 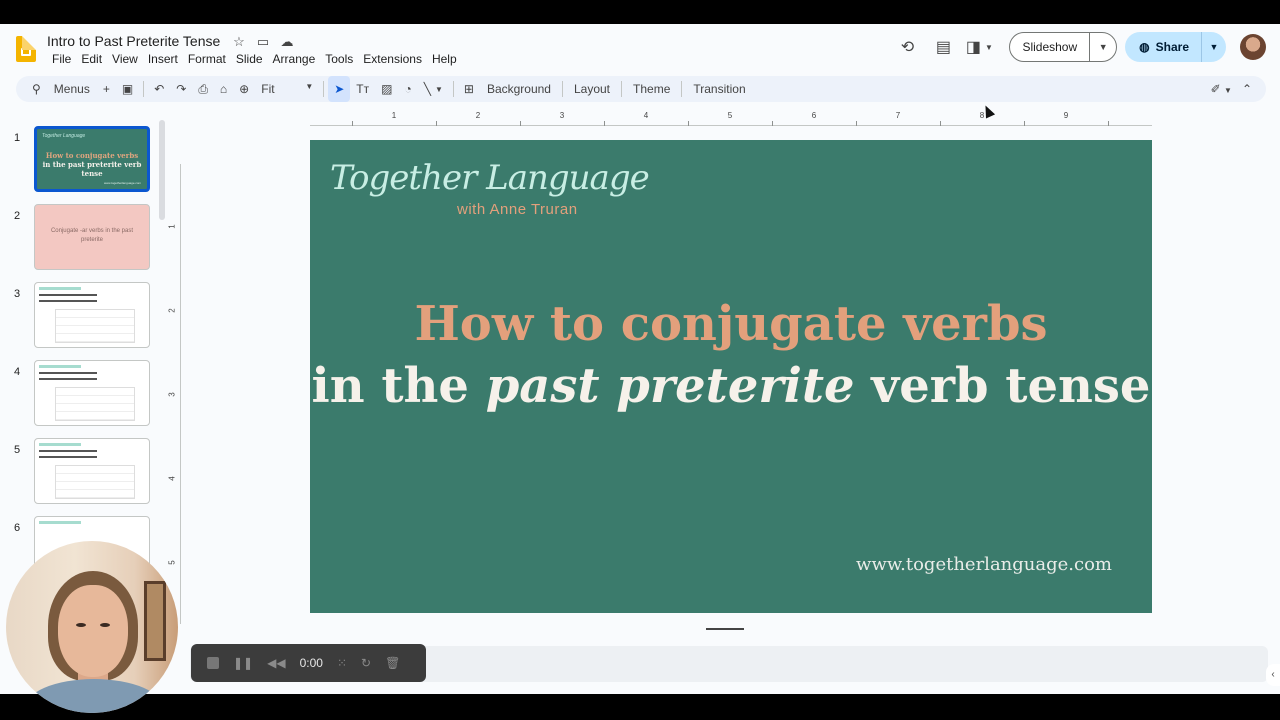 What do you see at coordinates (268, 89) in the screenshot?
I see `zoom-value: Fit` at bounding box center [268, 89].